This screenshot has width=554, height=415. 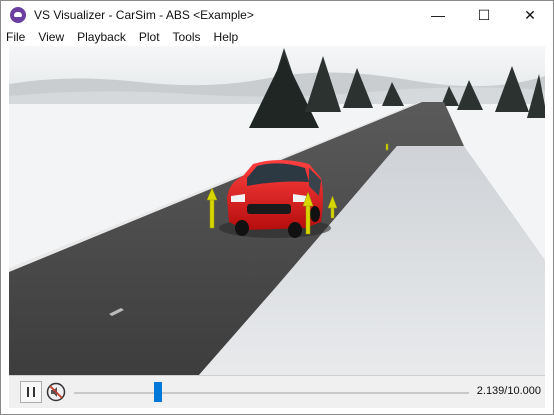 What do you see at coordinates (158, 392) in the screenshot?
I see `timeline-slider-thumb` at bounding box center [158, 392].